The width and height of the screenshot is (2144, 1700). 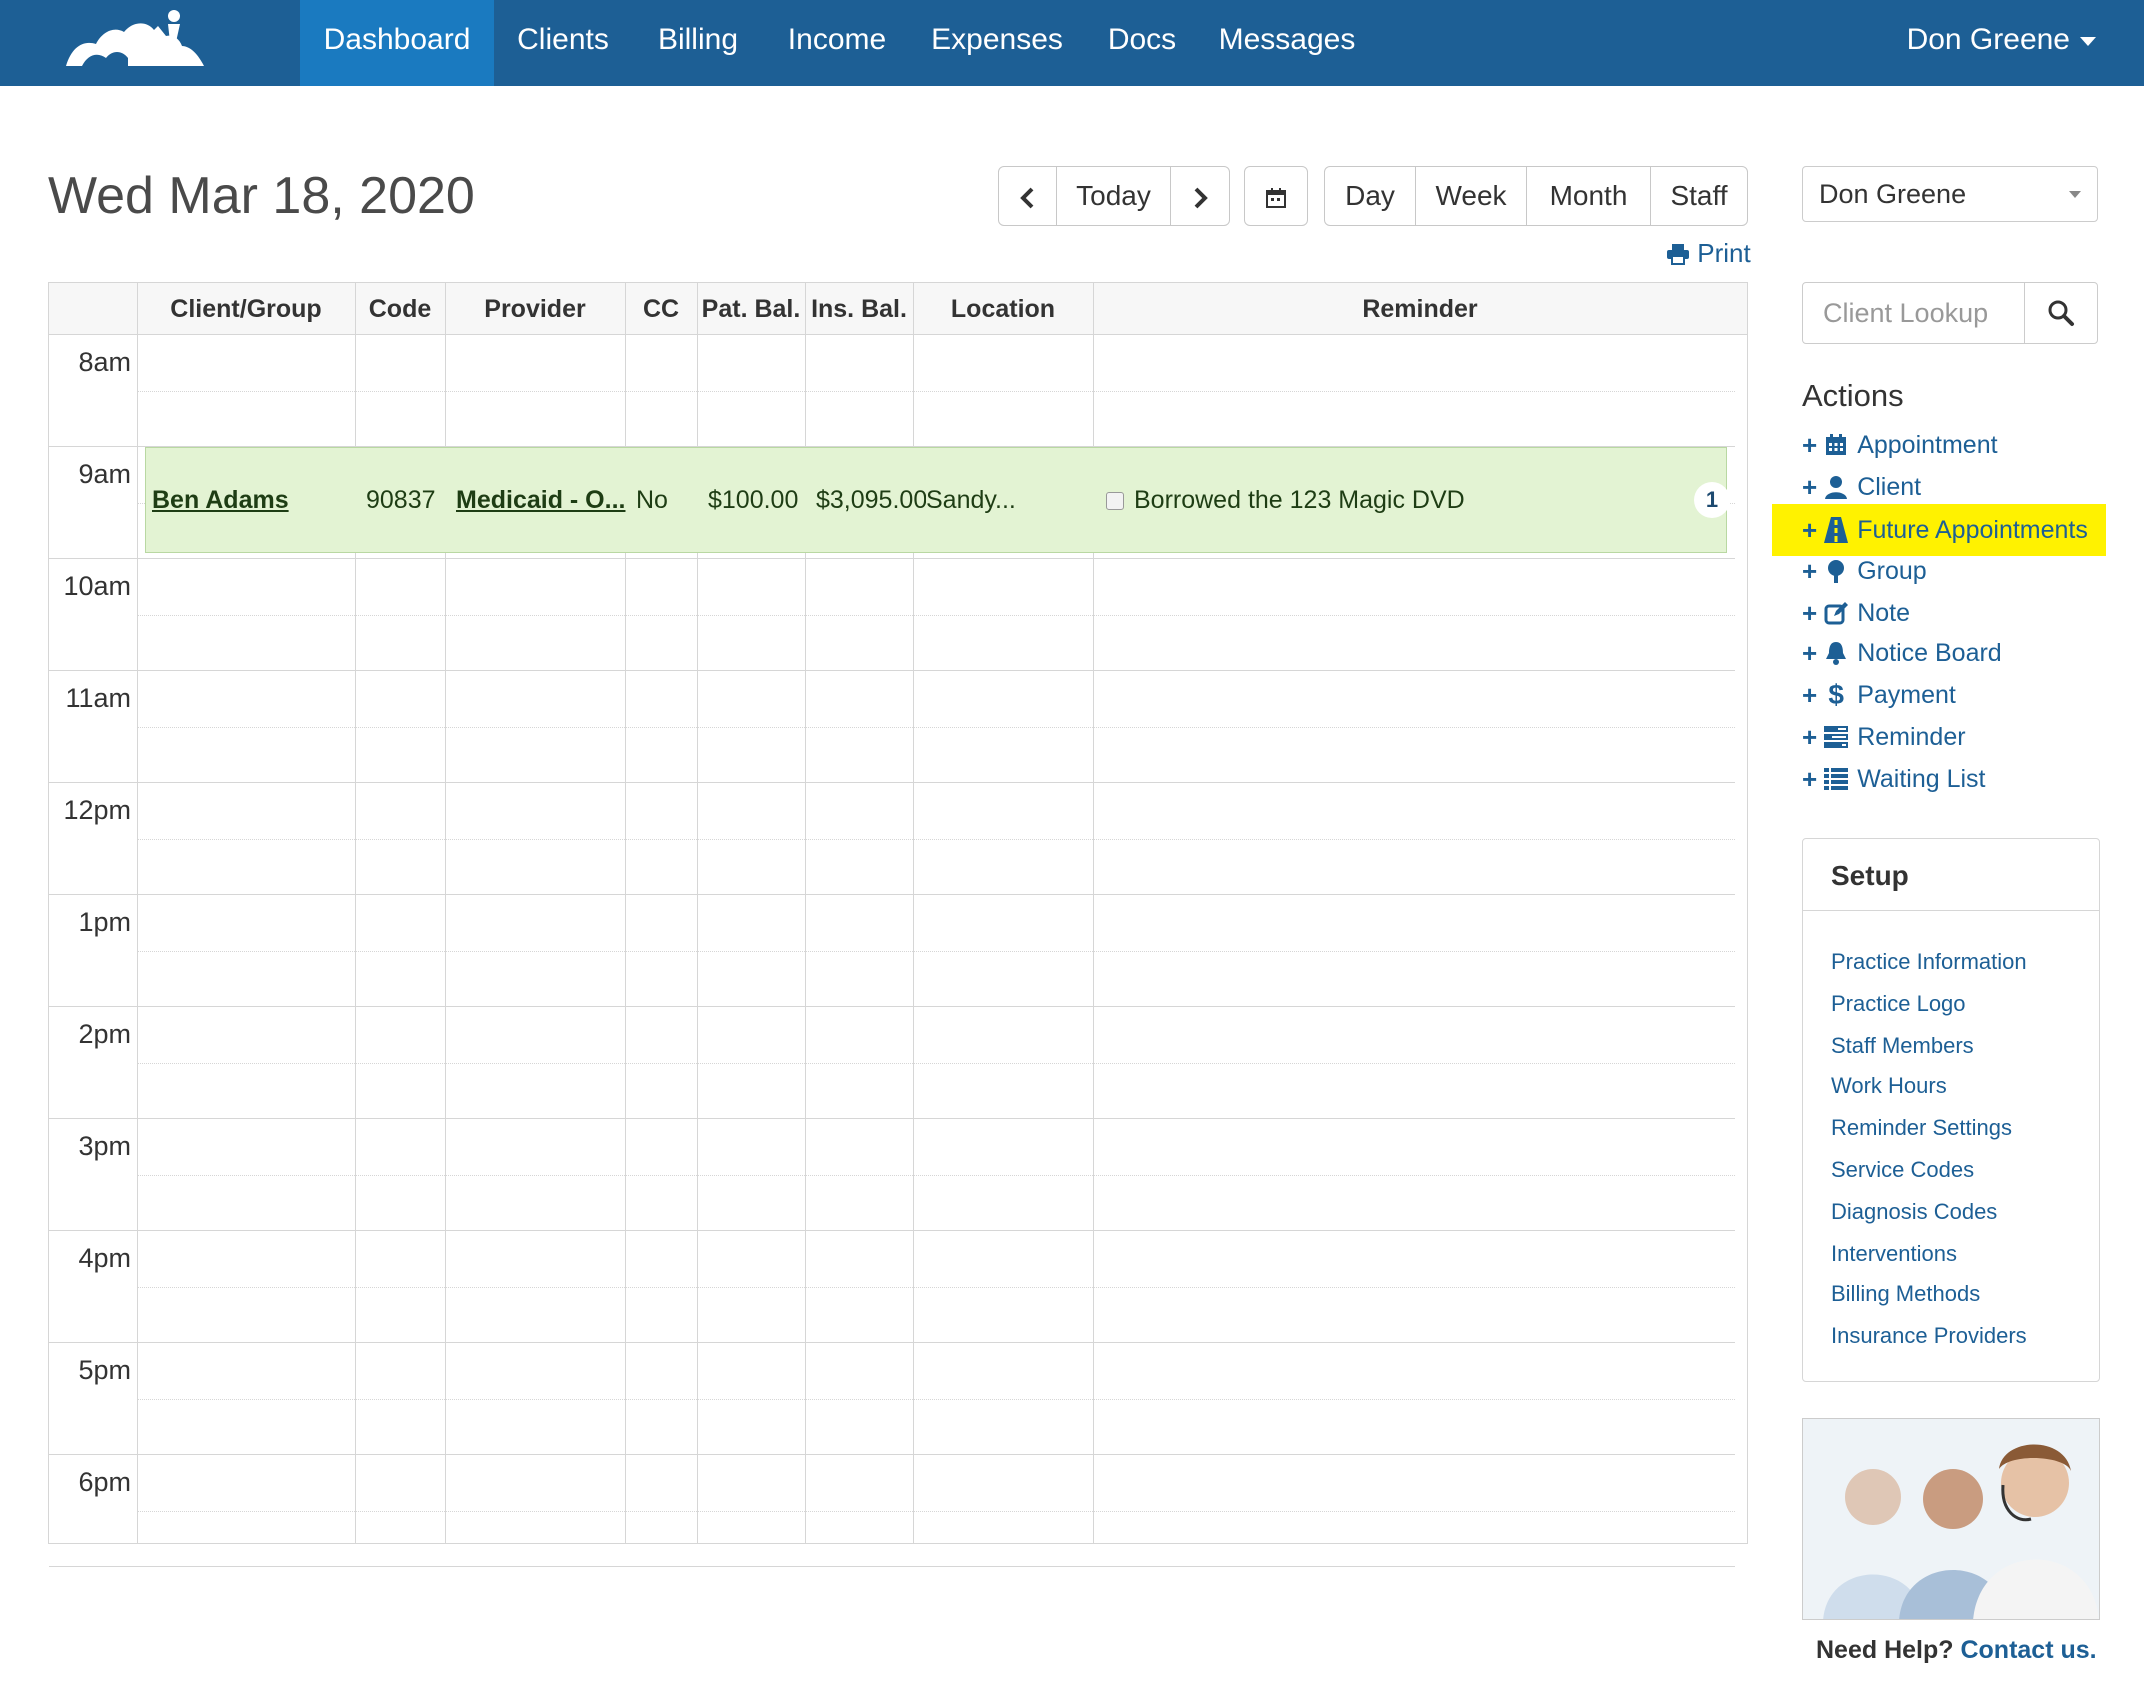 What do you see at coordinates (1921, 1128) in the screenshot?
I see `setup-link-reminder-settings: Reminder Settings` at bounding box center [1921, 1128].